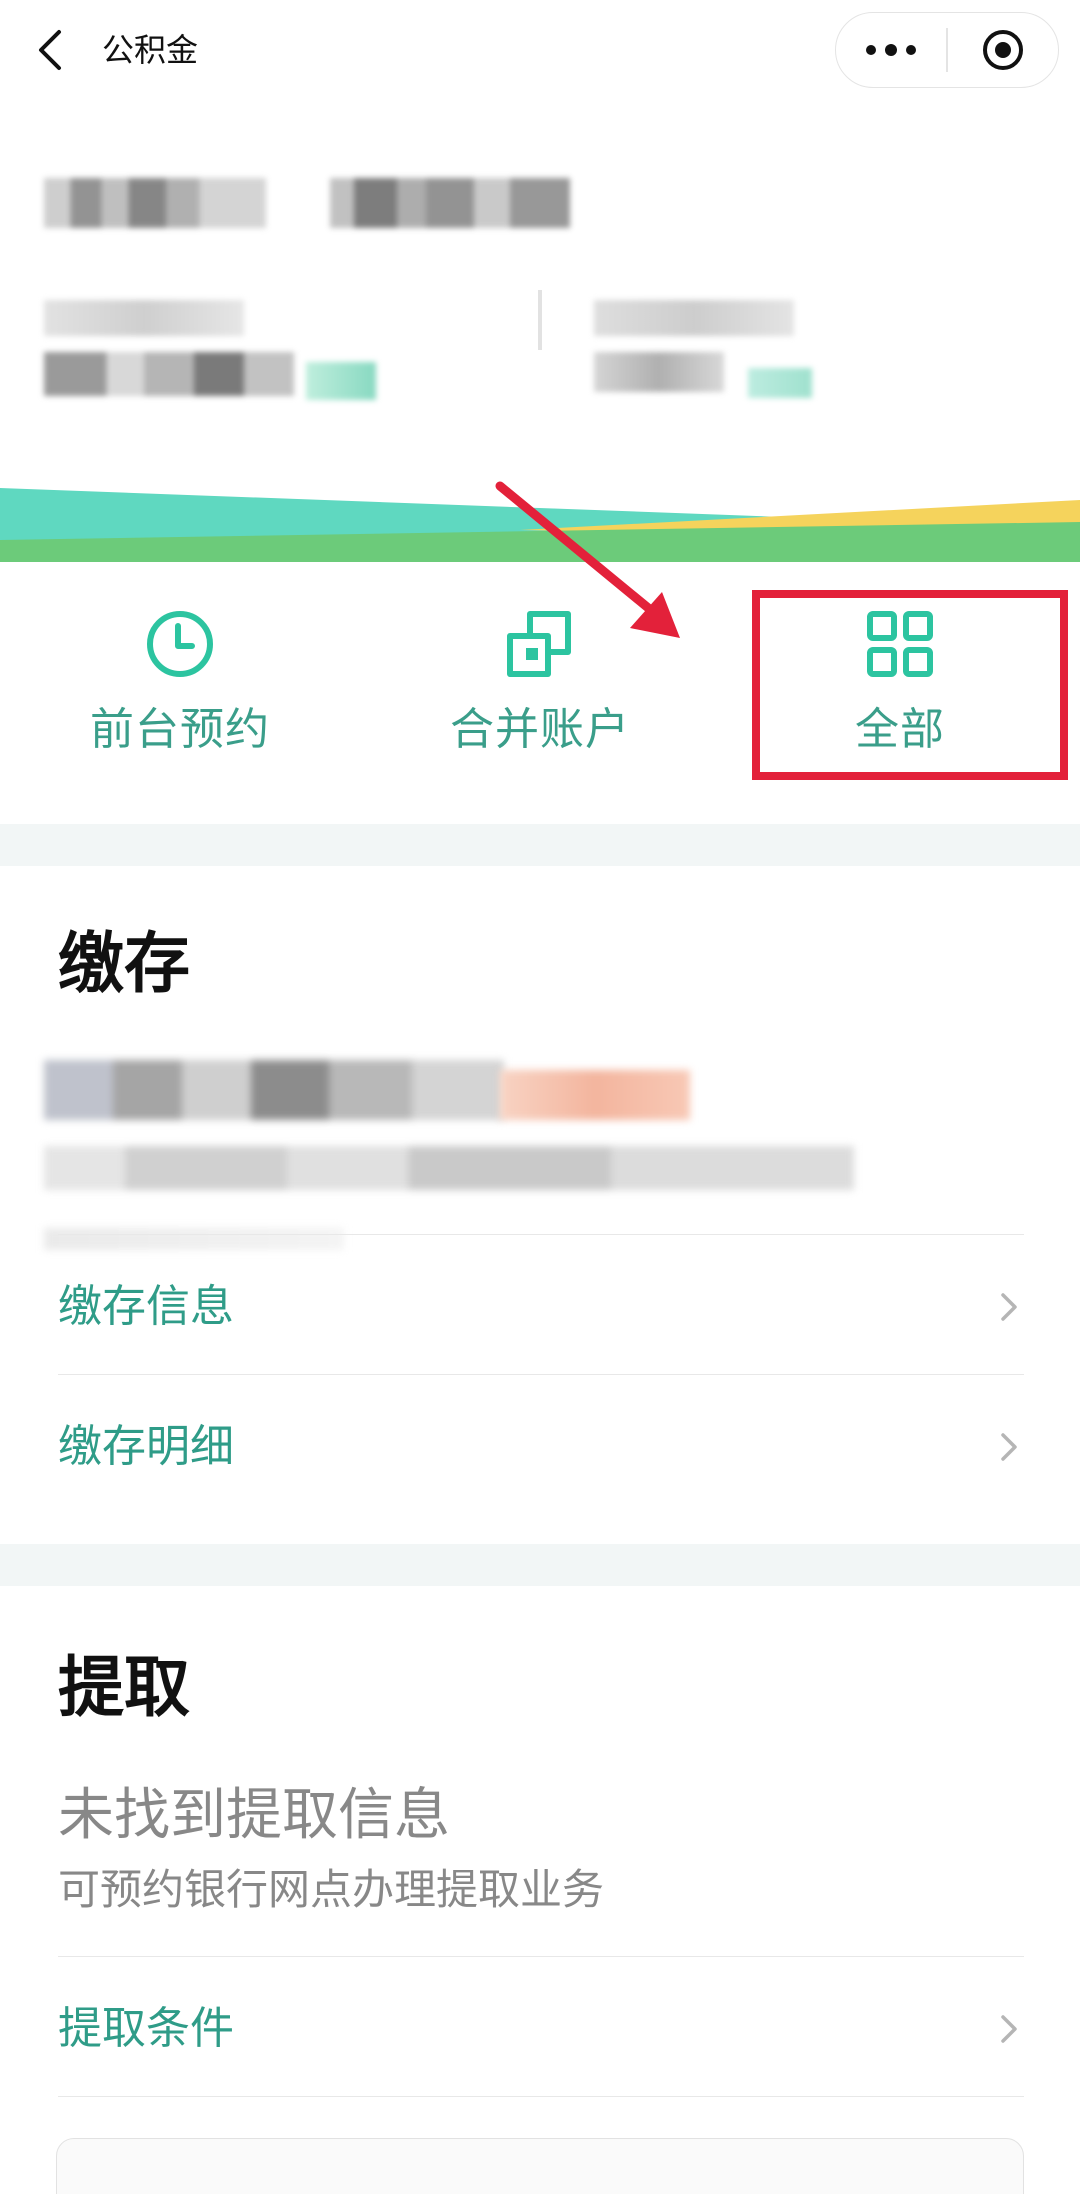 The width and height of the screenshot is (1080, 2194). What do you see at coordinates (540, 729) in the screenshot?
I see `action-label: 合并账户` at bounding box center [540, 729].